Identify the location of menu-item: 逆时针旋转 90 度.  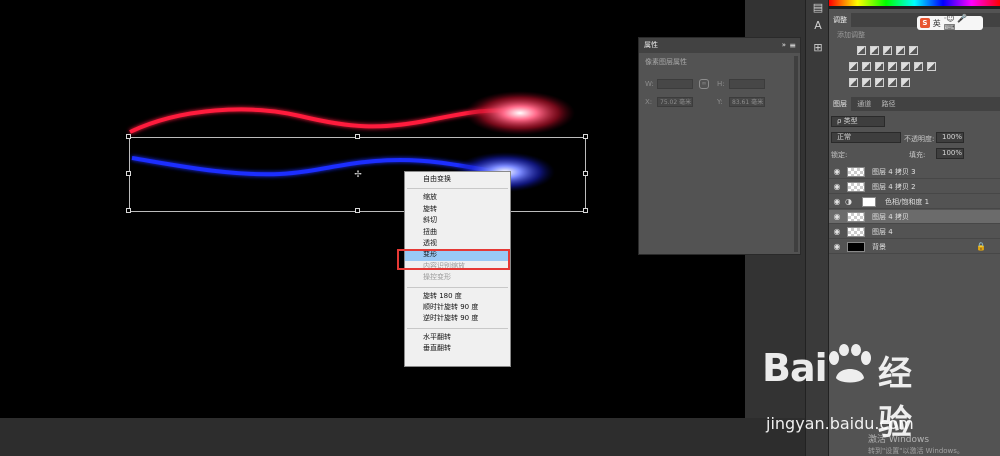
(457, 318).